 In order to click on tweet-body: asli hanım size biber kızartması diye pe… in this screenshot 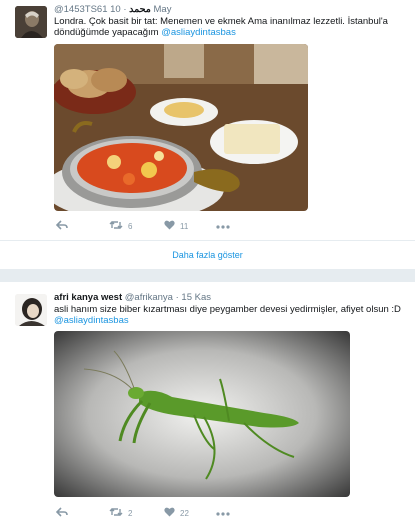, I will do `click(227, 309)`.